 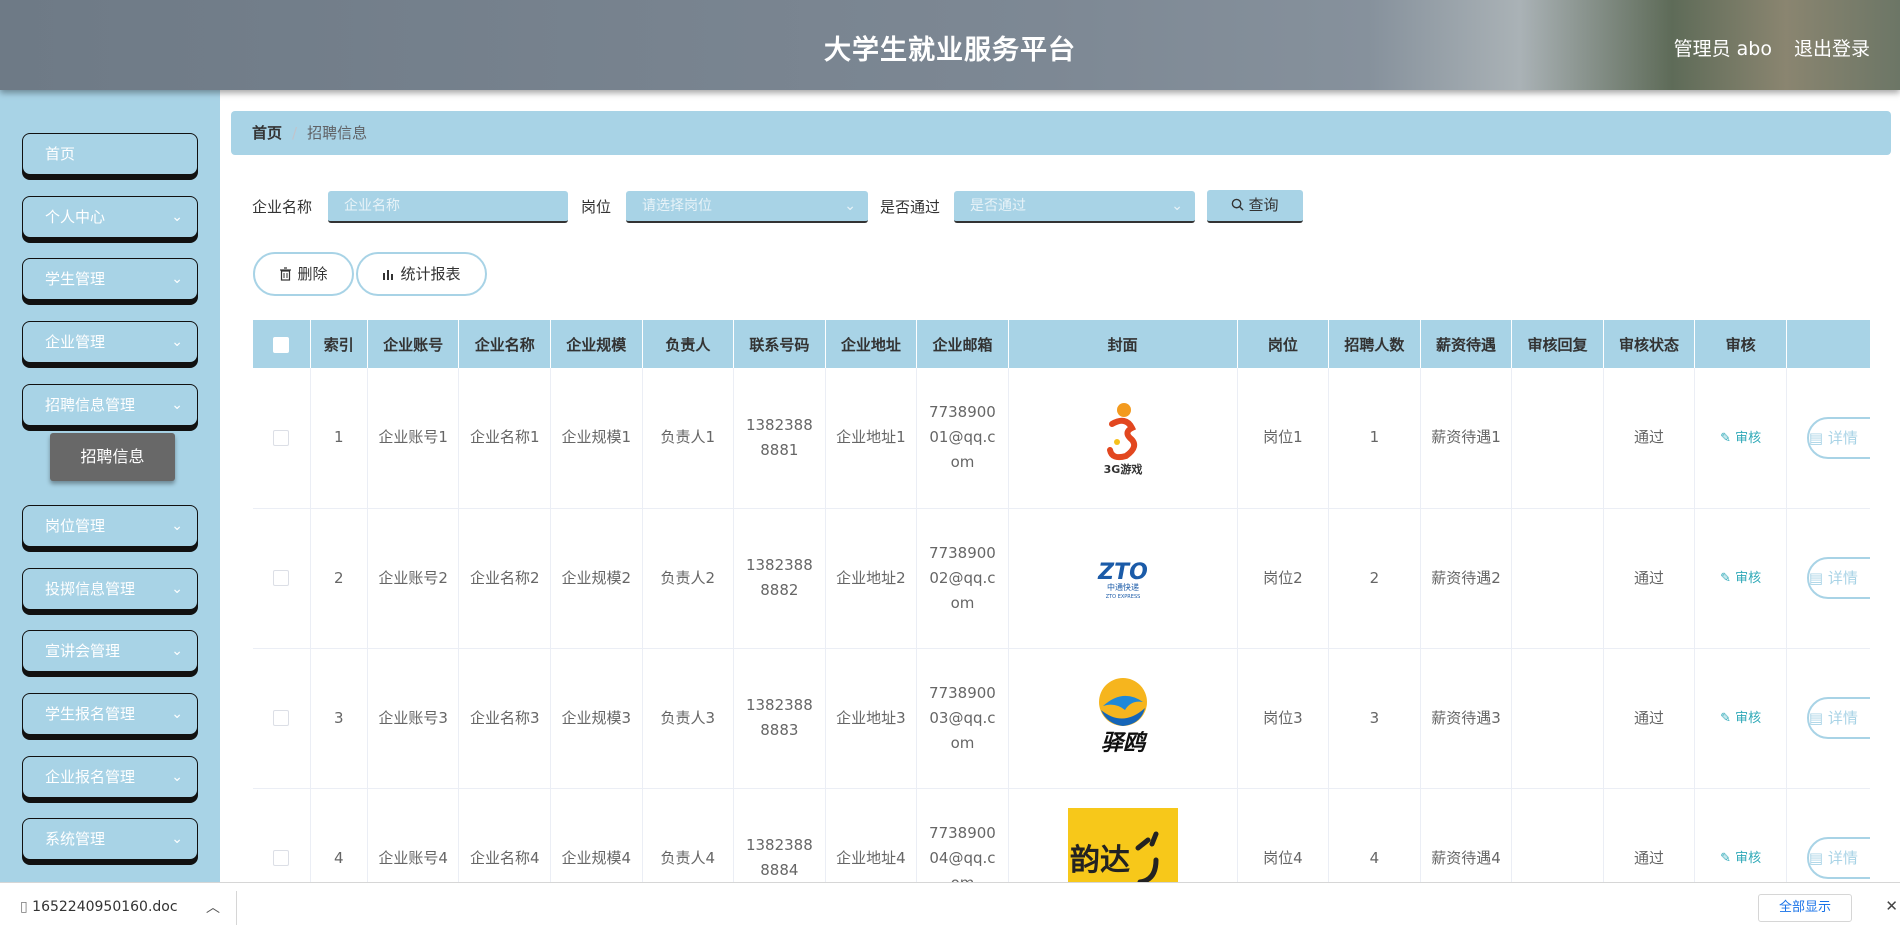 I want to click on show-all-button: 全部显示, so click(x=1805, y=908).